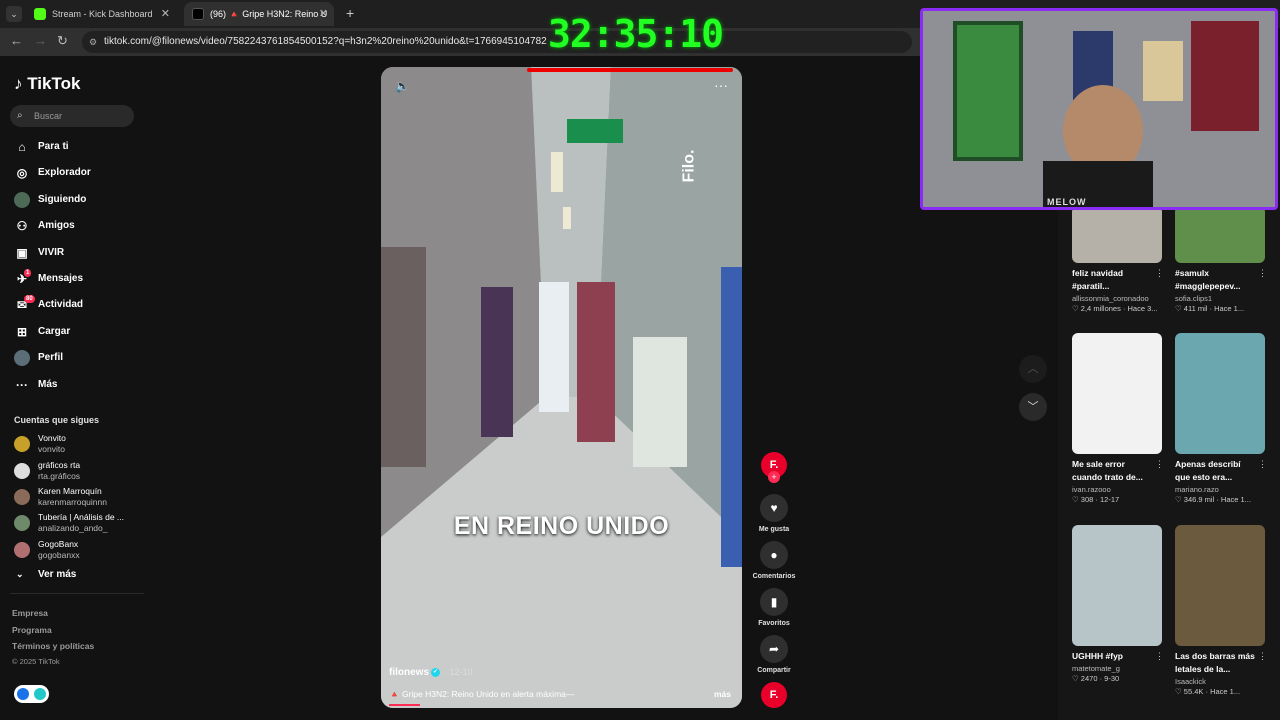  Describe the element at coordinates (22, 253) in the screenshot. I see `live-icon: ▣` at that location.